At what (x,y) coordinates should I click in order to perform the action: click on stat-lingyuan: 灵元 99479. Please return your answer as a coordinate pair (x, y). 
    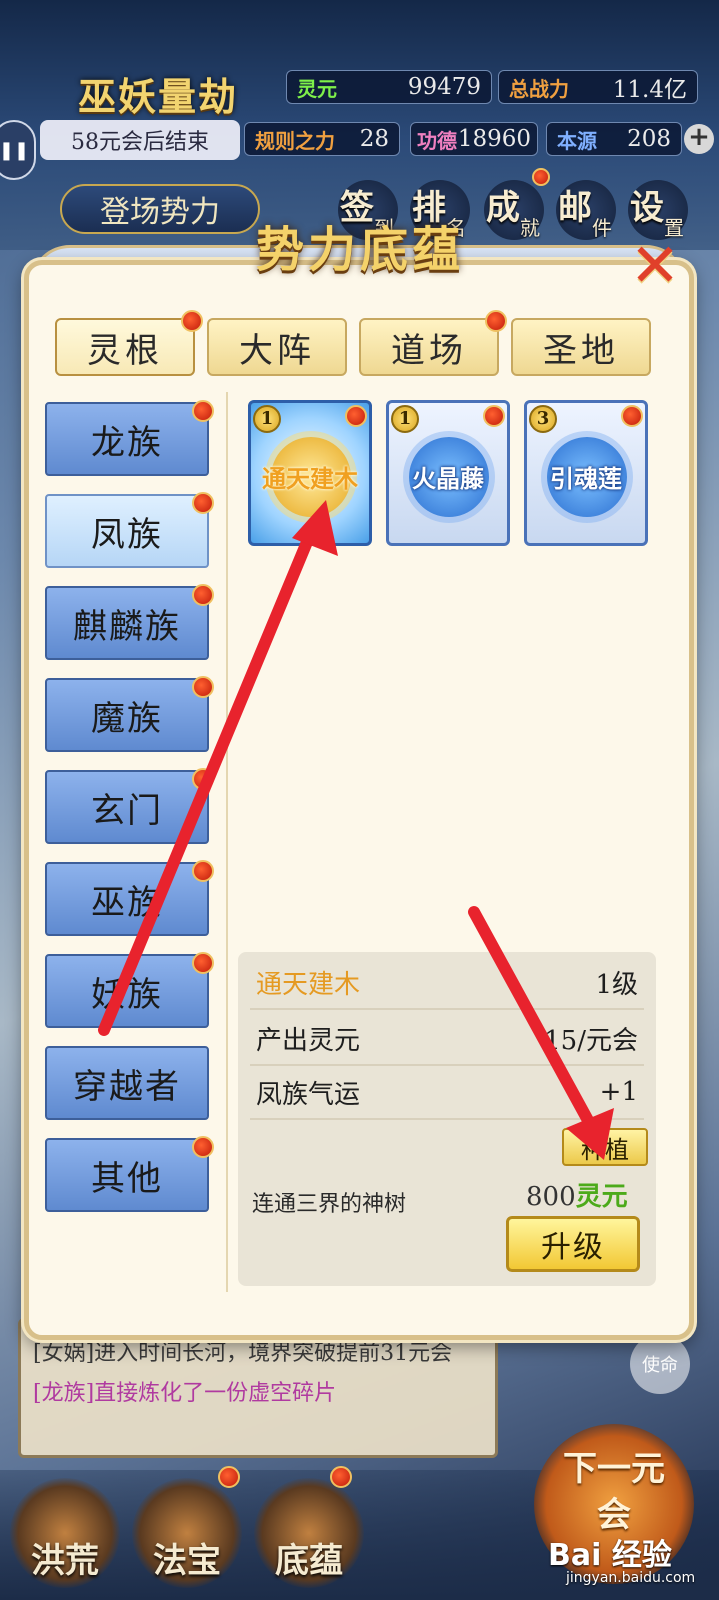
    Looking at the image, I should click on (389, 87).